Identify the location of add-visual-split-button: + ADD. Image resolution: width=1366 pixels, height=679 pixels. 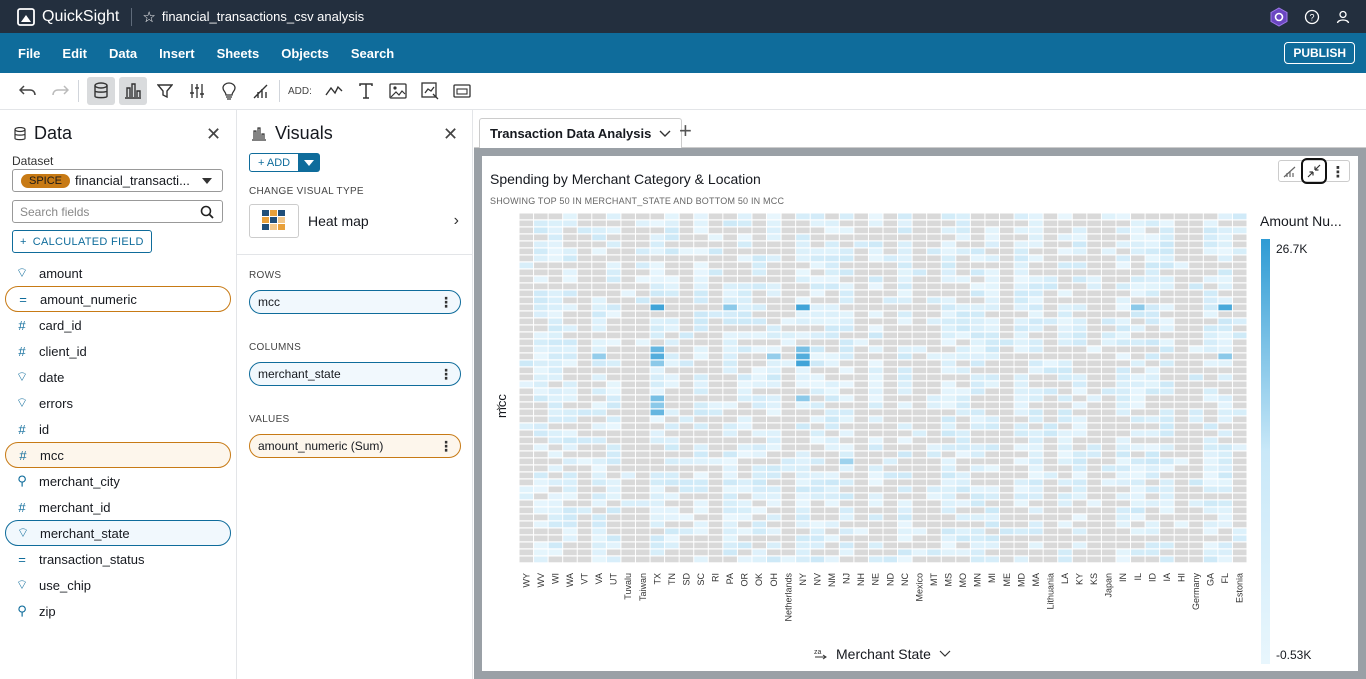
(285, 162).